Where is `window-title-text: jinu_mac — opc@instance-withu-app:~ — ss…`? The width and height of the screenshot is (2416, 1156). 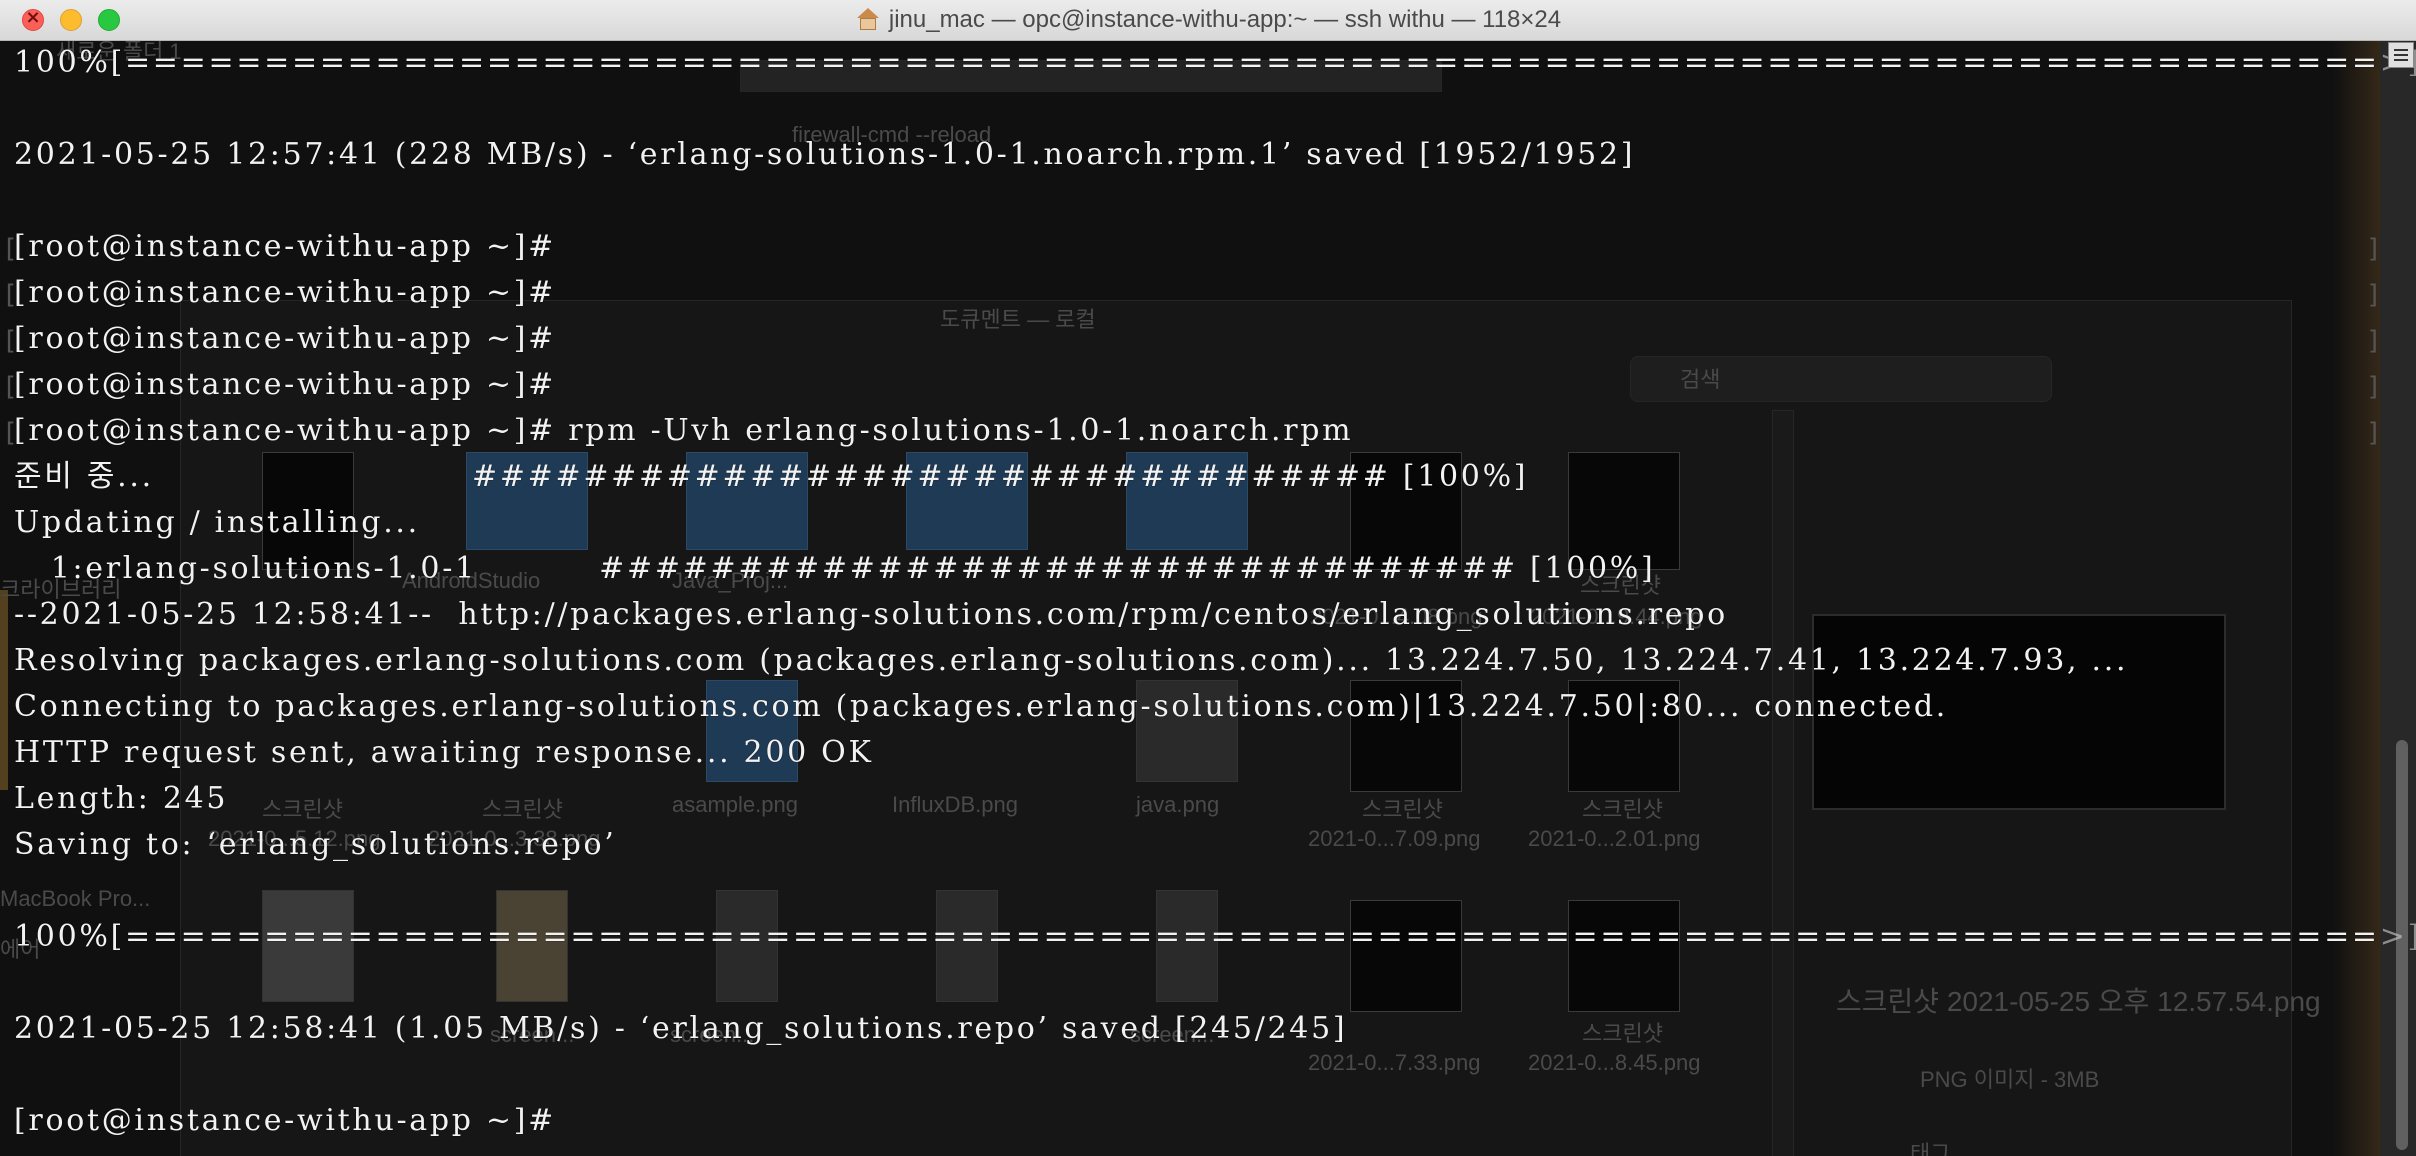 window-title-text: jinu_mac — opc@instance-withu-app:~ — ss… is located at coordinates (1225, 19).